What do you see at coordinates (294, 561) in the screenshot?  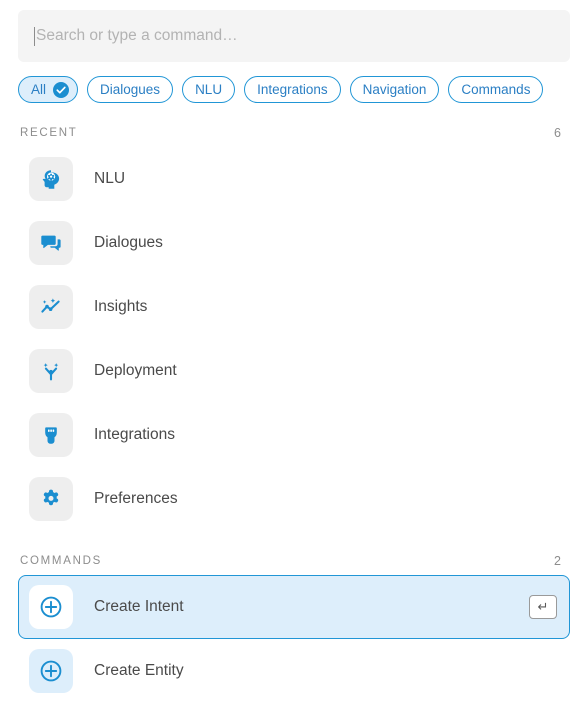 I see `section-header-commands: COMMANDS 2` at bounding box center [294, 561].